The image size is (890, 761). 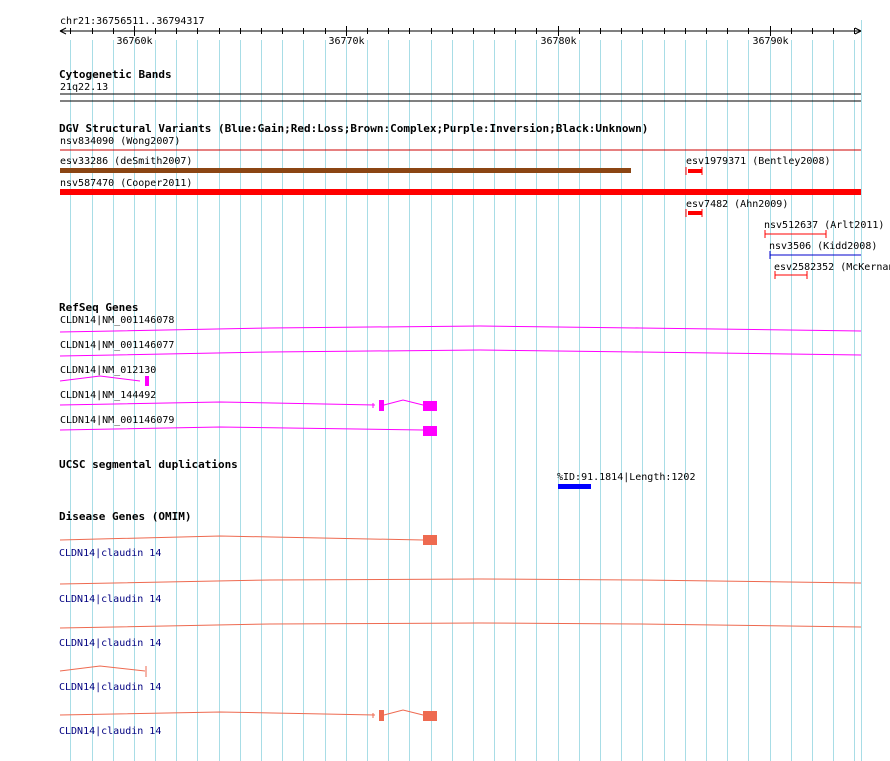 I want to click on dgv-feature-label: nsv587470 (Cooper2011), so click(x=126, y=183).